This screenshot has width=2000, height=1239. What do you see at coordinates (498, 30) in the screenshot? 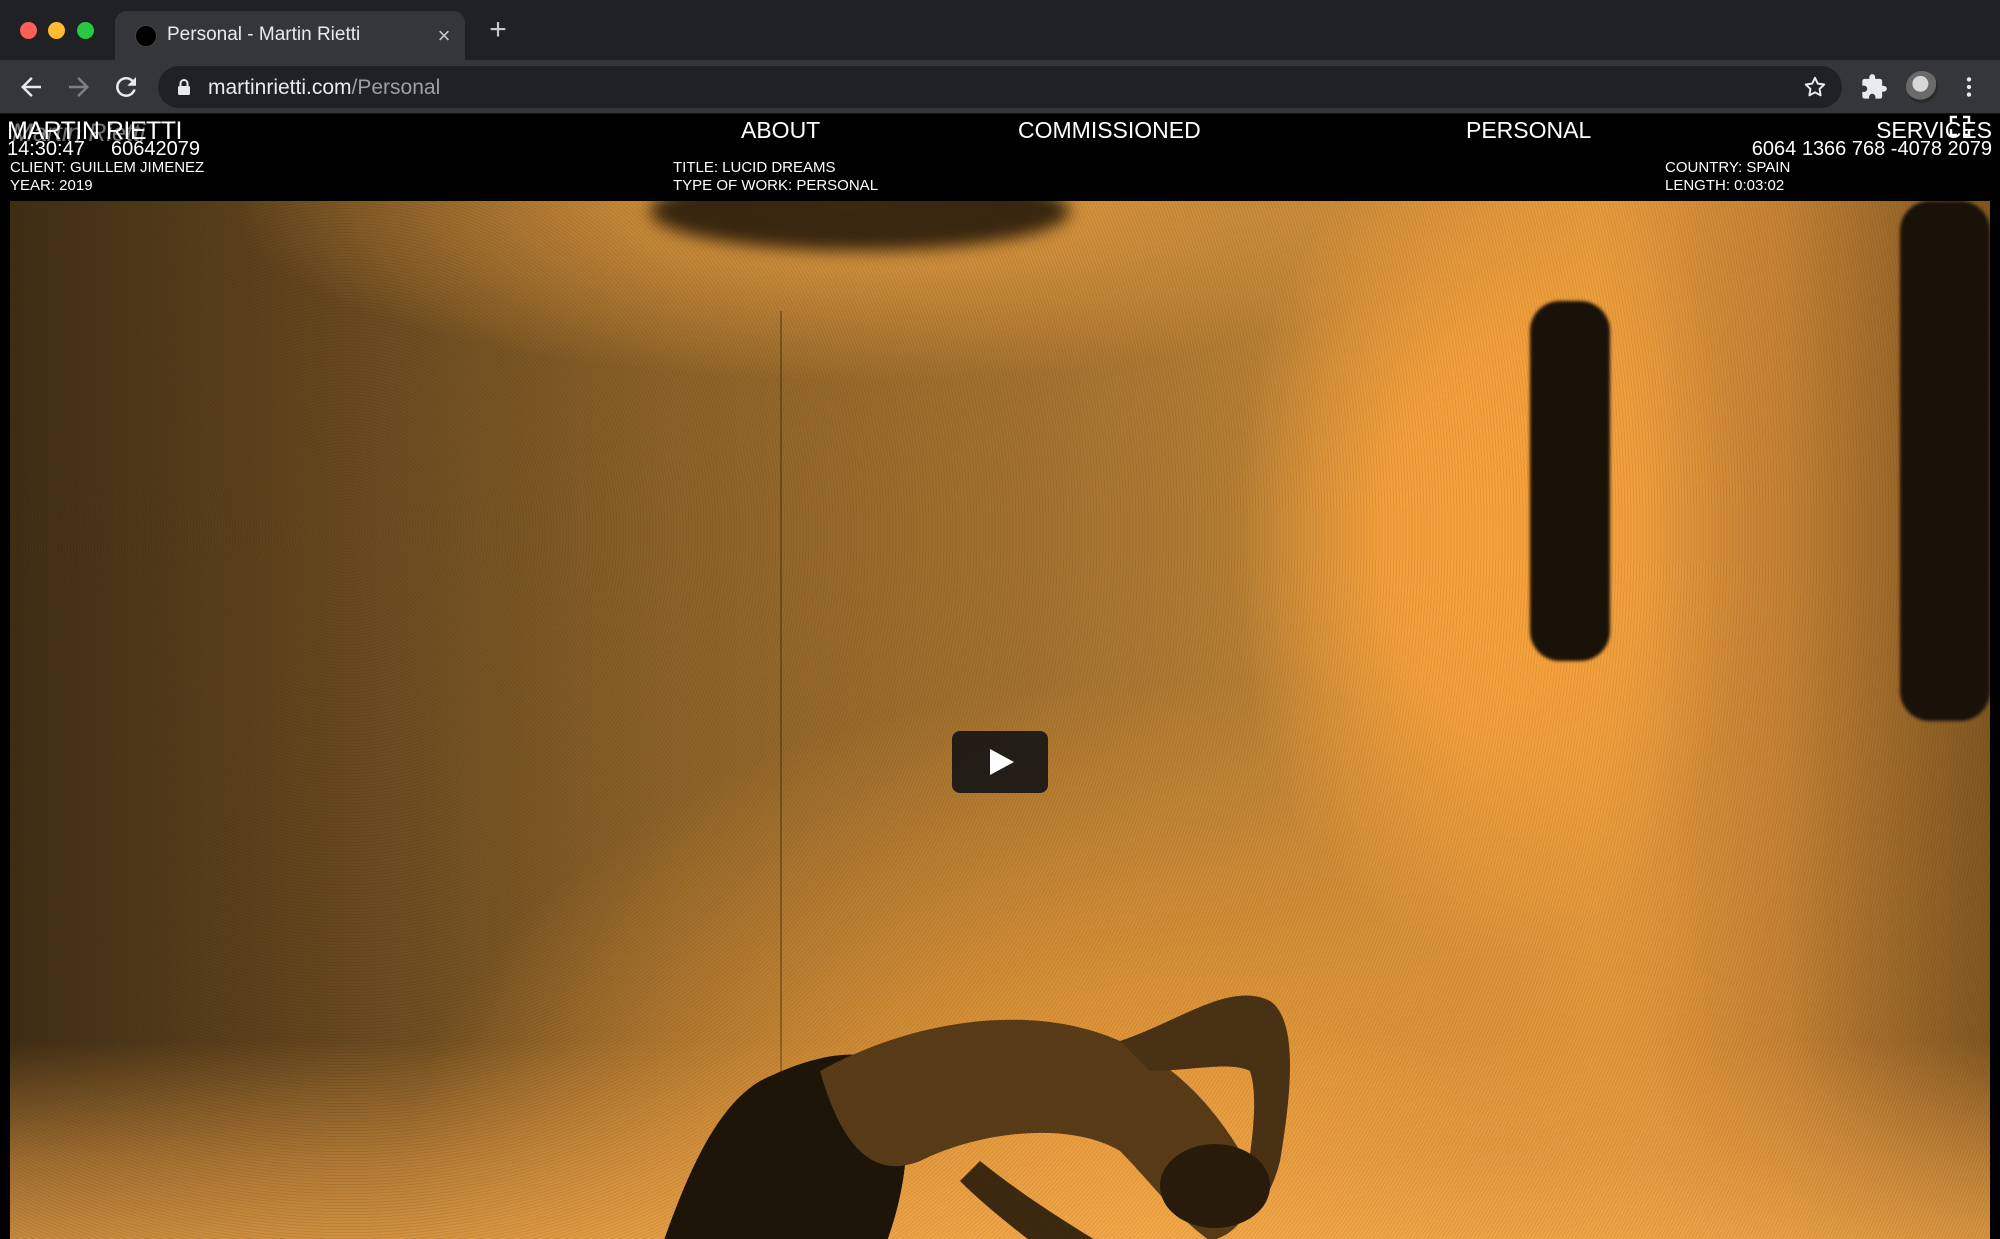
I see `new-tab-button: +` at bounding box center [498, 30].